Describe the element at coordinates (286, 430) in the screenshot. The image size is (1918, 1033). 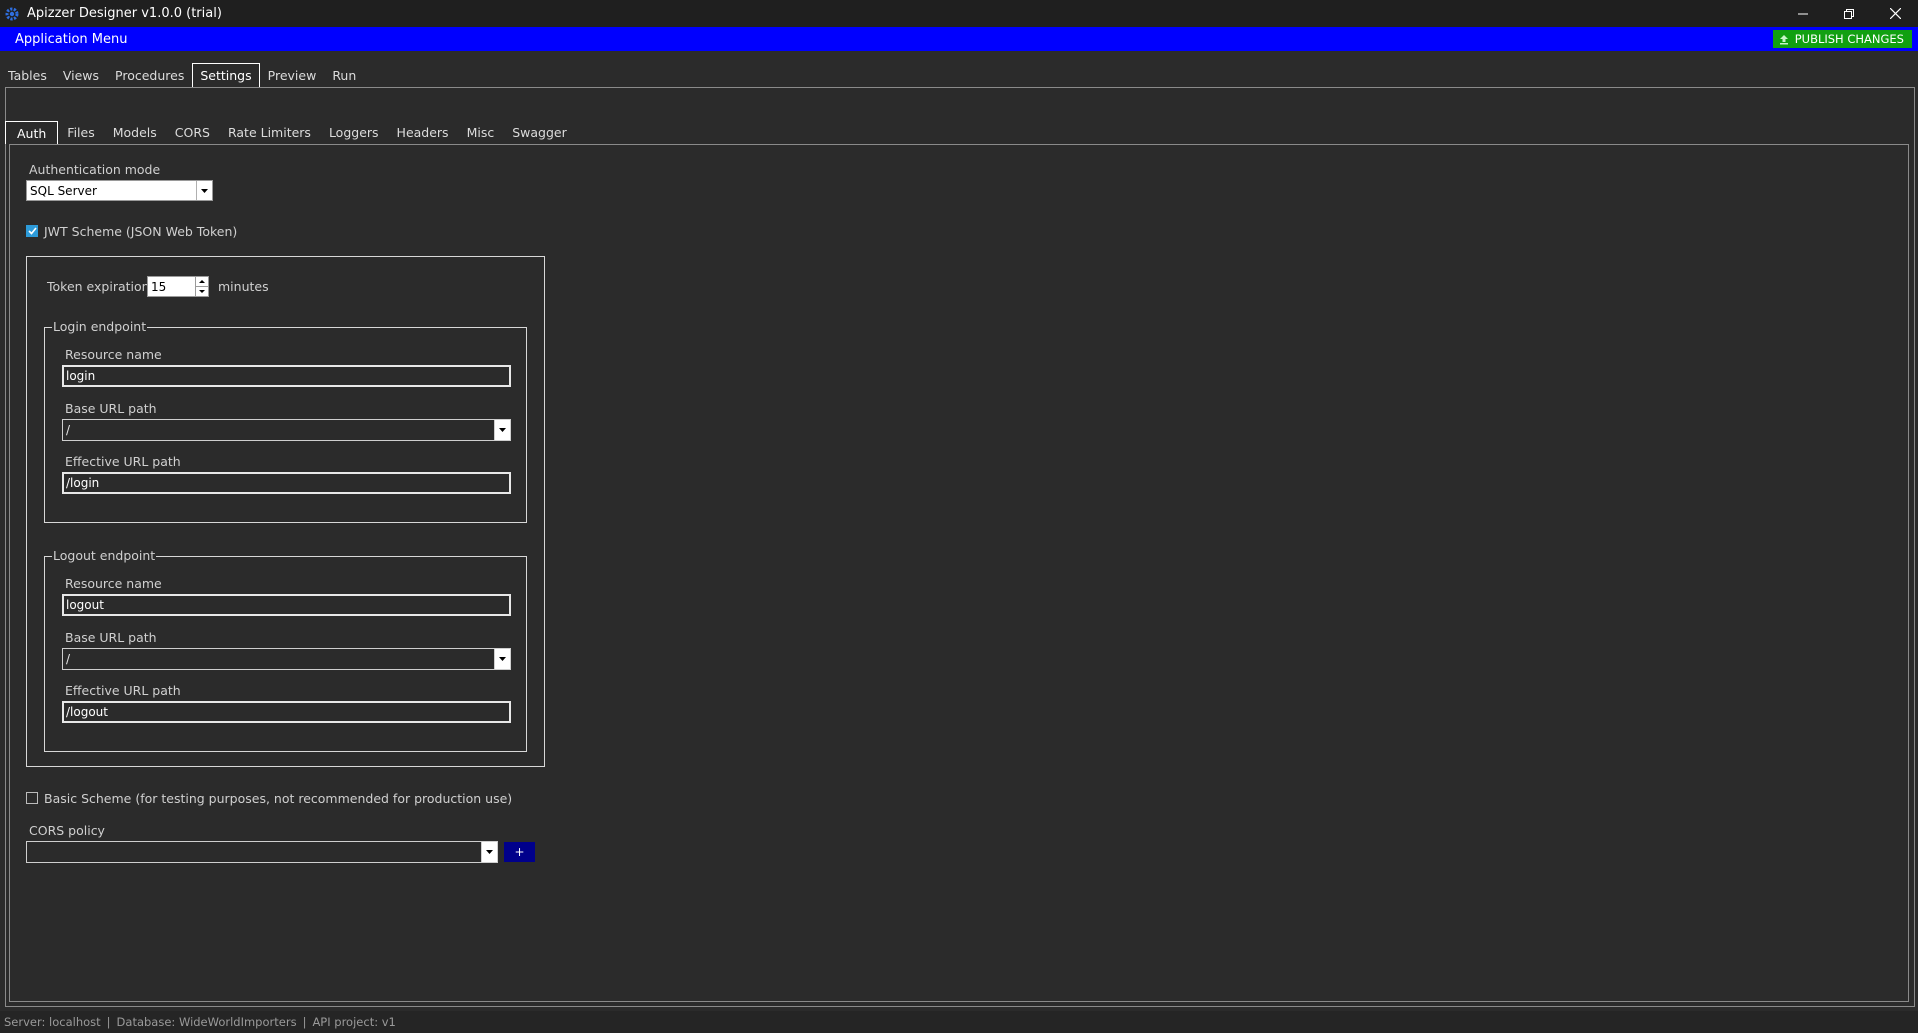
I see `login-base-url-select: /` at that location.